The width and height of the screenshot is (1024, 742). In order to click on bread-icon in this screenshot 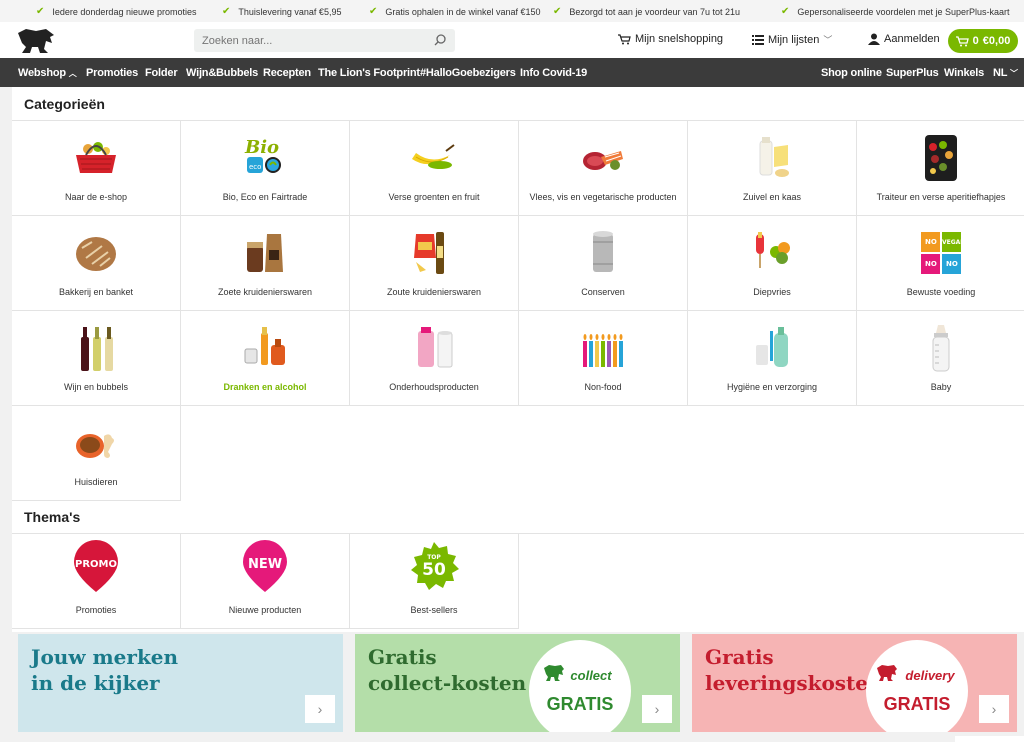, I will do `click(96, 254)`.